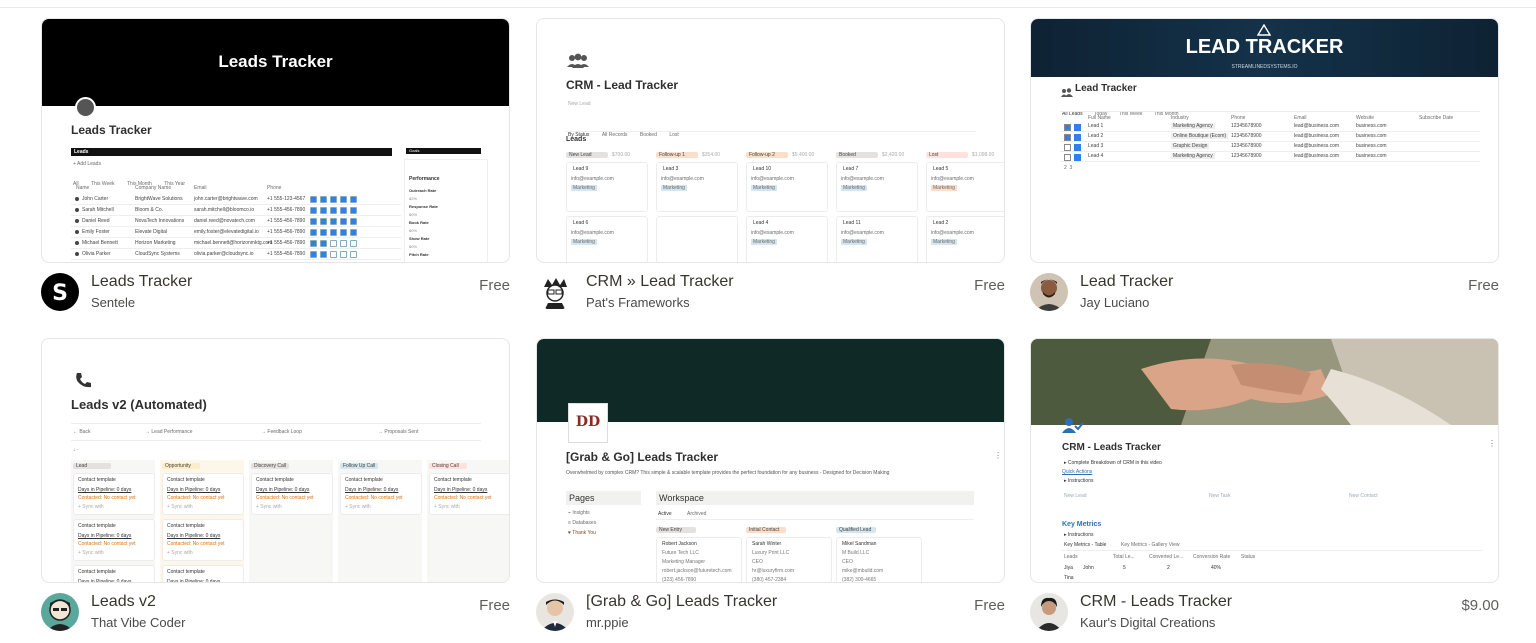  What do you see at coordinates (877, 239) in the screenshot?
I see `lead-card: Lead 11 info@example.com Marketing` at bounding box center [877, 239].